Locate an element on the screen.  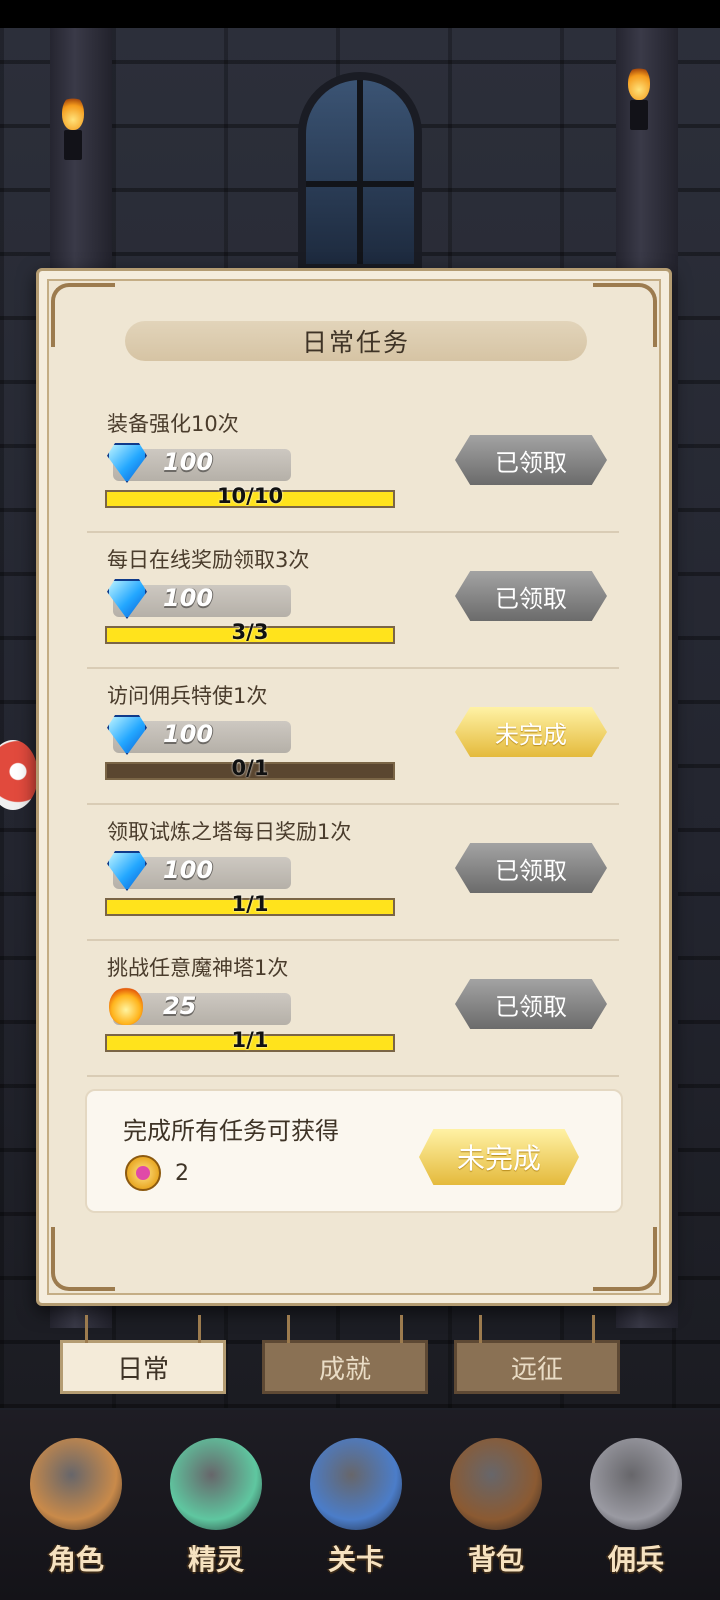
nav-item-0: 角色 is located at coordinates (76, 1510).